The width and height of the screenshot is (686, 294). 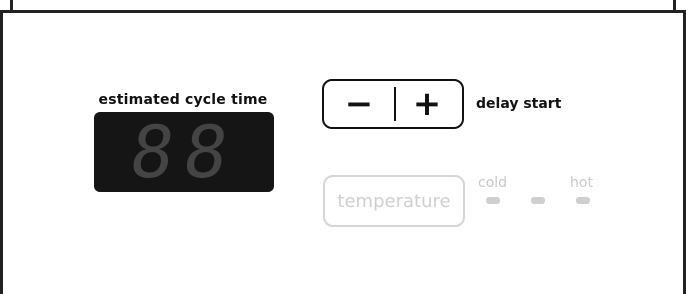 I want to click on cycle-time-digits: 88, so click(x=184, y=152).